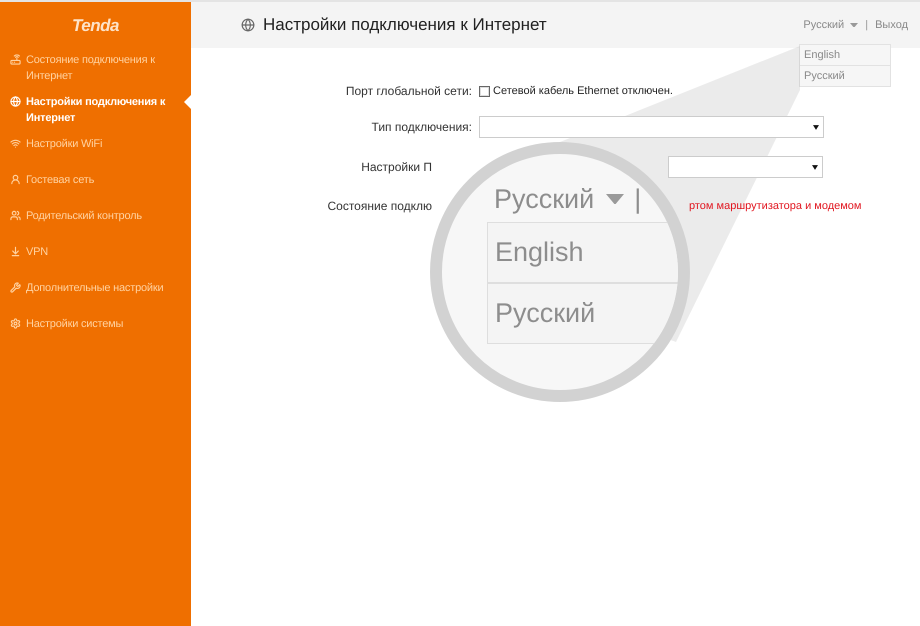 This screenshot has width=920, height=626. I want to click on settings-icon, so click(15, 323).